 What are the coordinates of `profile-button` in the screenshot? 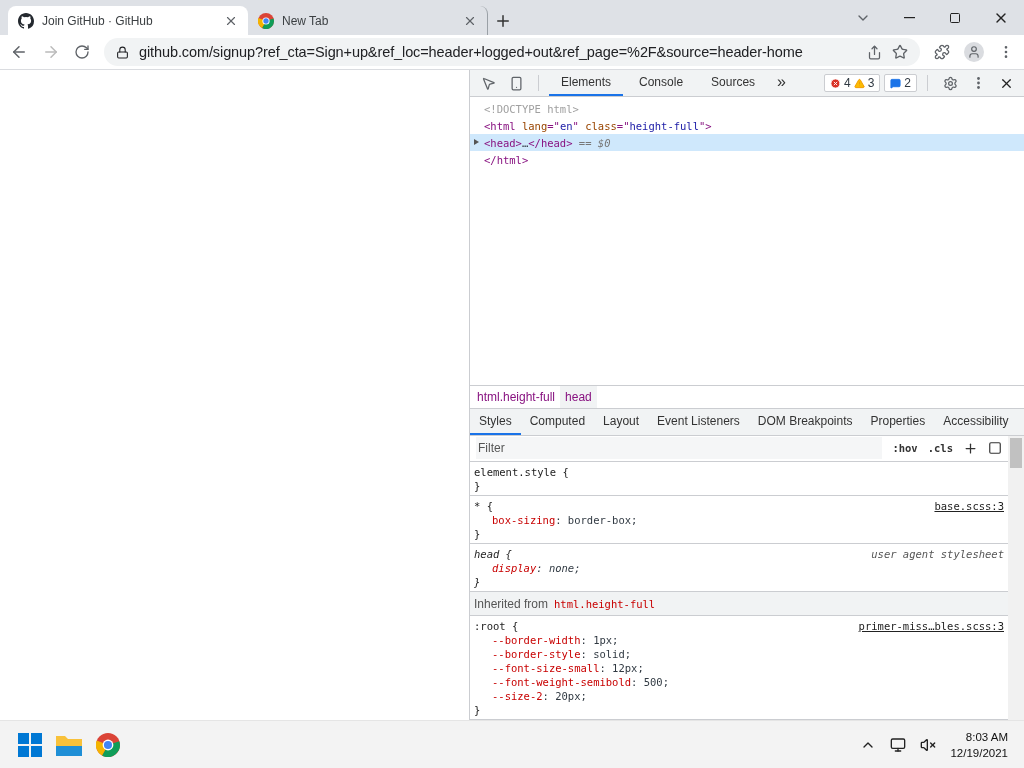 It's located at (974, 52).